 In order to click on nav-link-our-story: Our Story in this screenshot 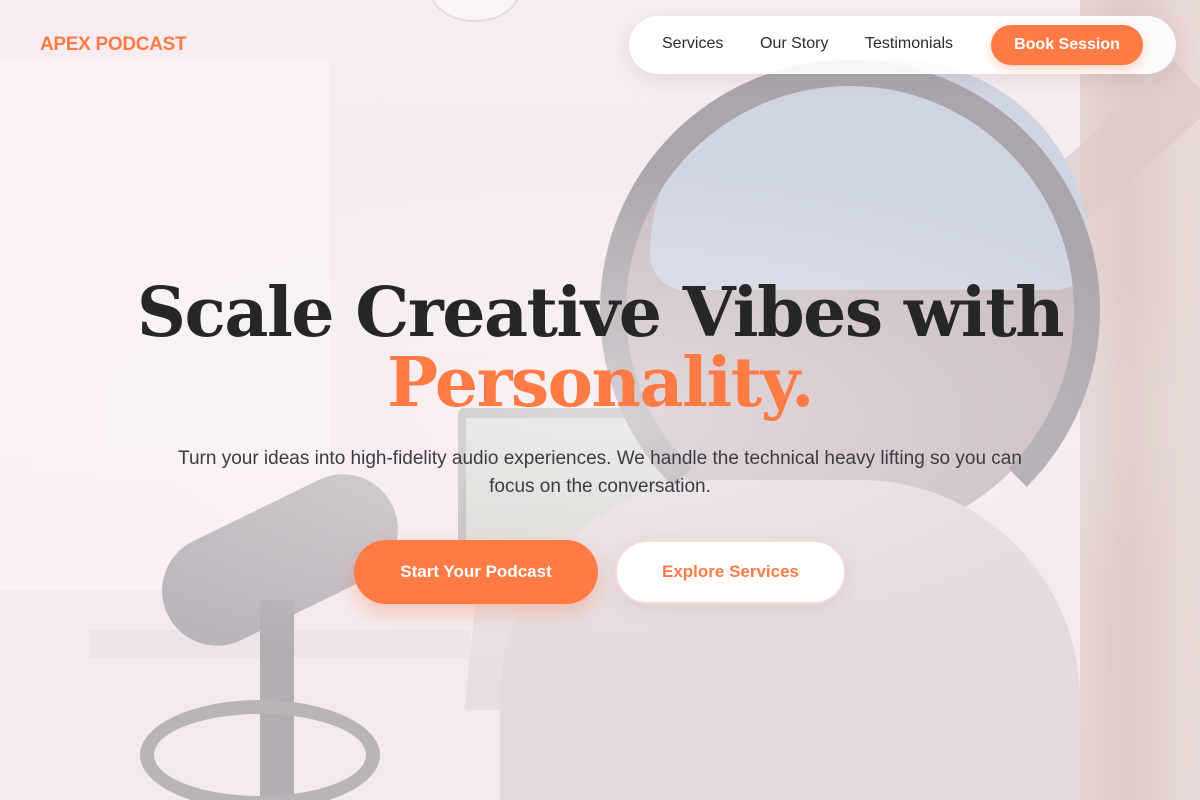, I will do `click(794, 44)`.